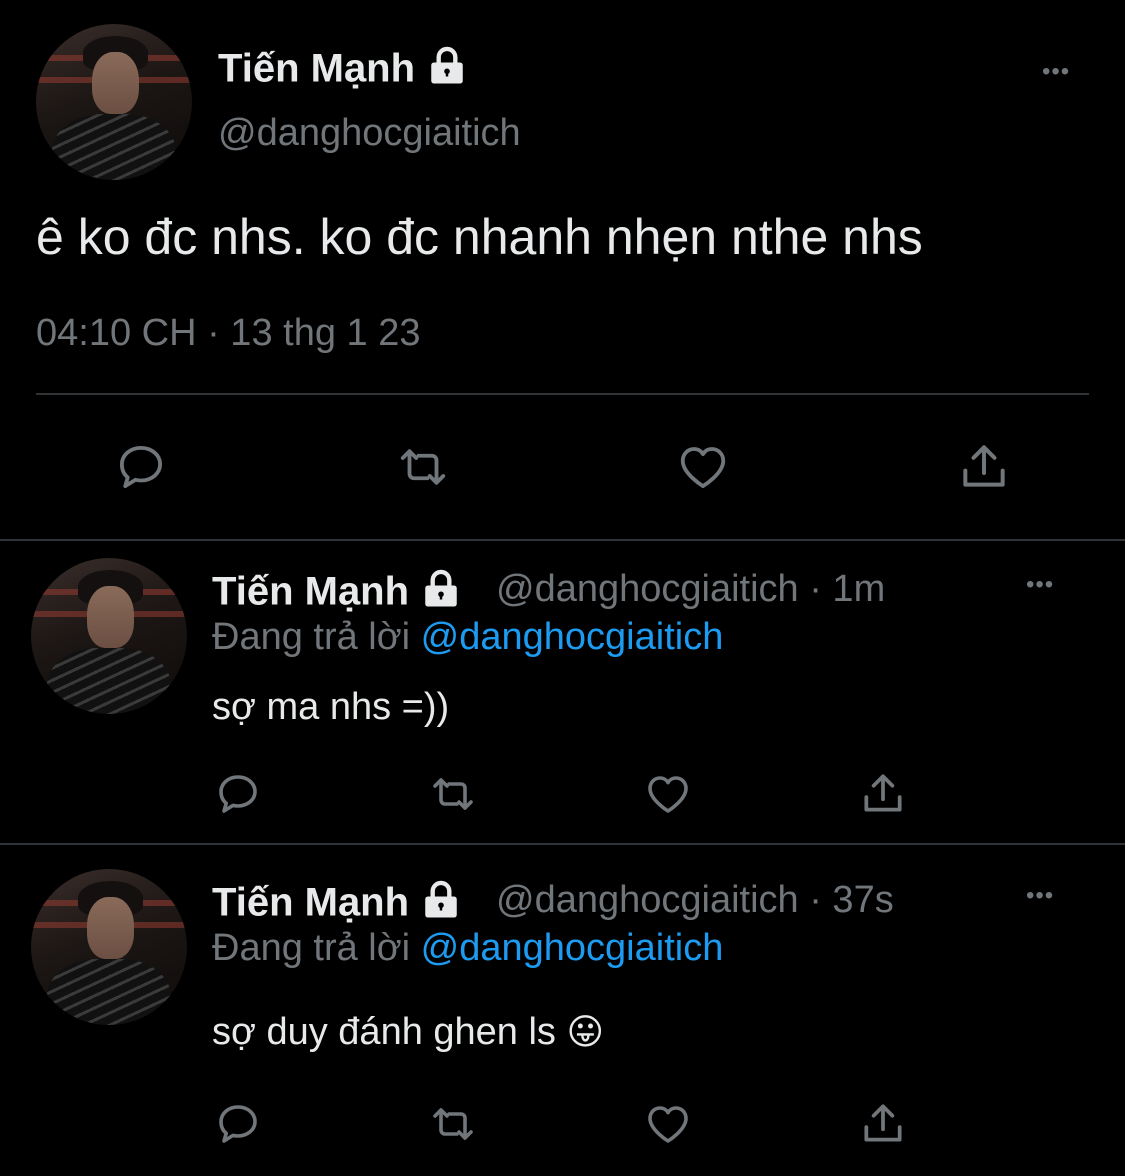 The width and height of the screenshot is (1125, 1176). What do you see at coordinates (228, 333) in the screenshot?
I see `timestamp: 04:10 CH · 13 thg 1 23` at bounding box center [228, 333].